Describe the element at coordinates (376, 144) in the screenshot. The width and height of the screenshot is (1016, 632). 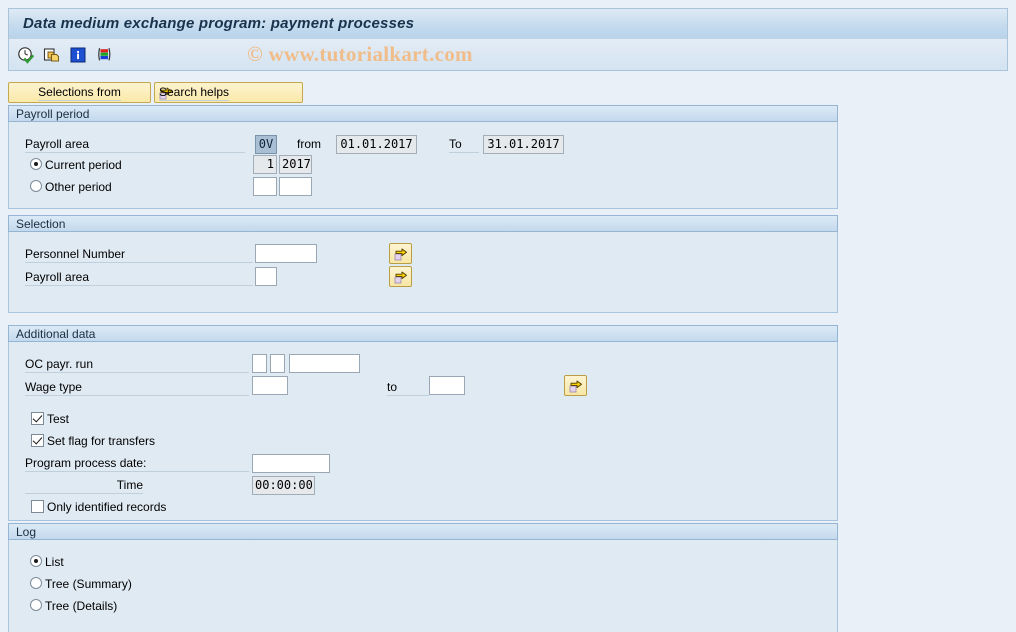
I see `period-from-date-field: 01.01.2017` at that location.